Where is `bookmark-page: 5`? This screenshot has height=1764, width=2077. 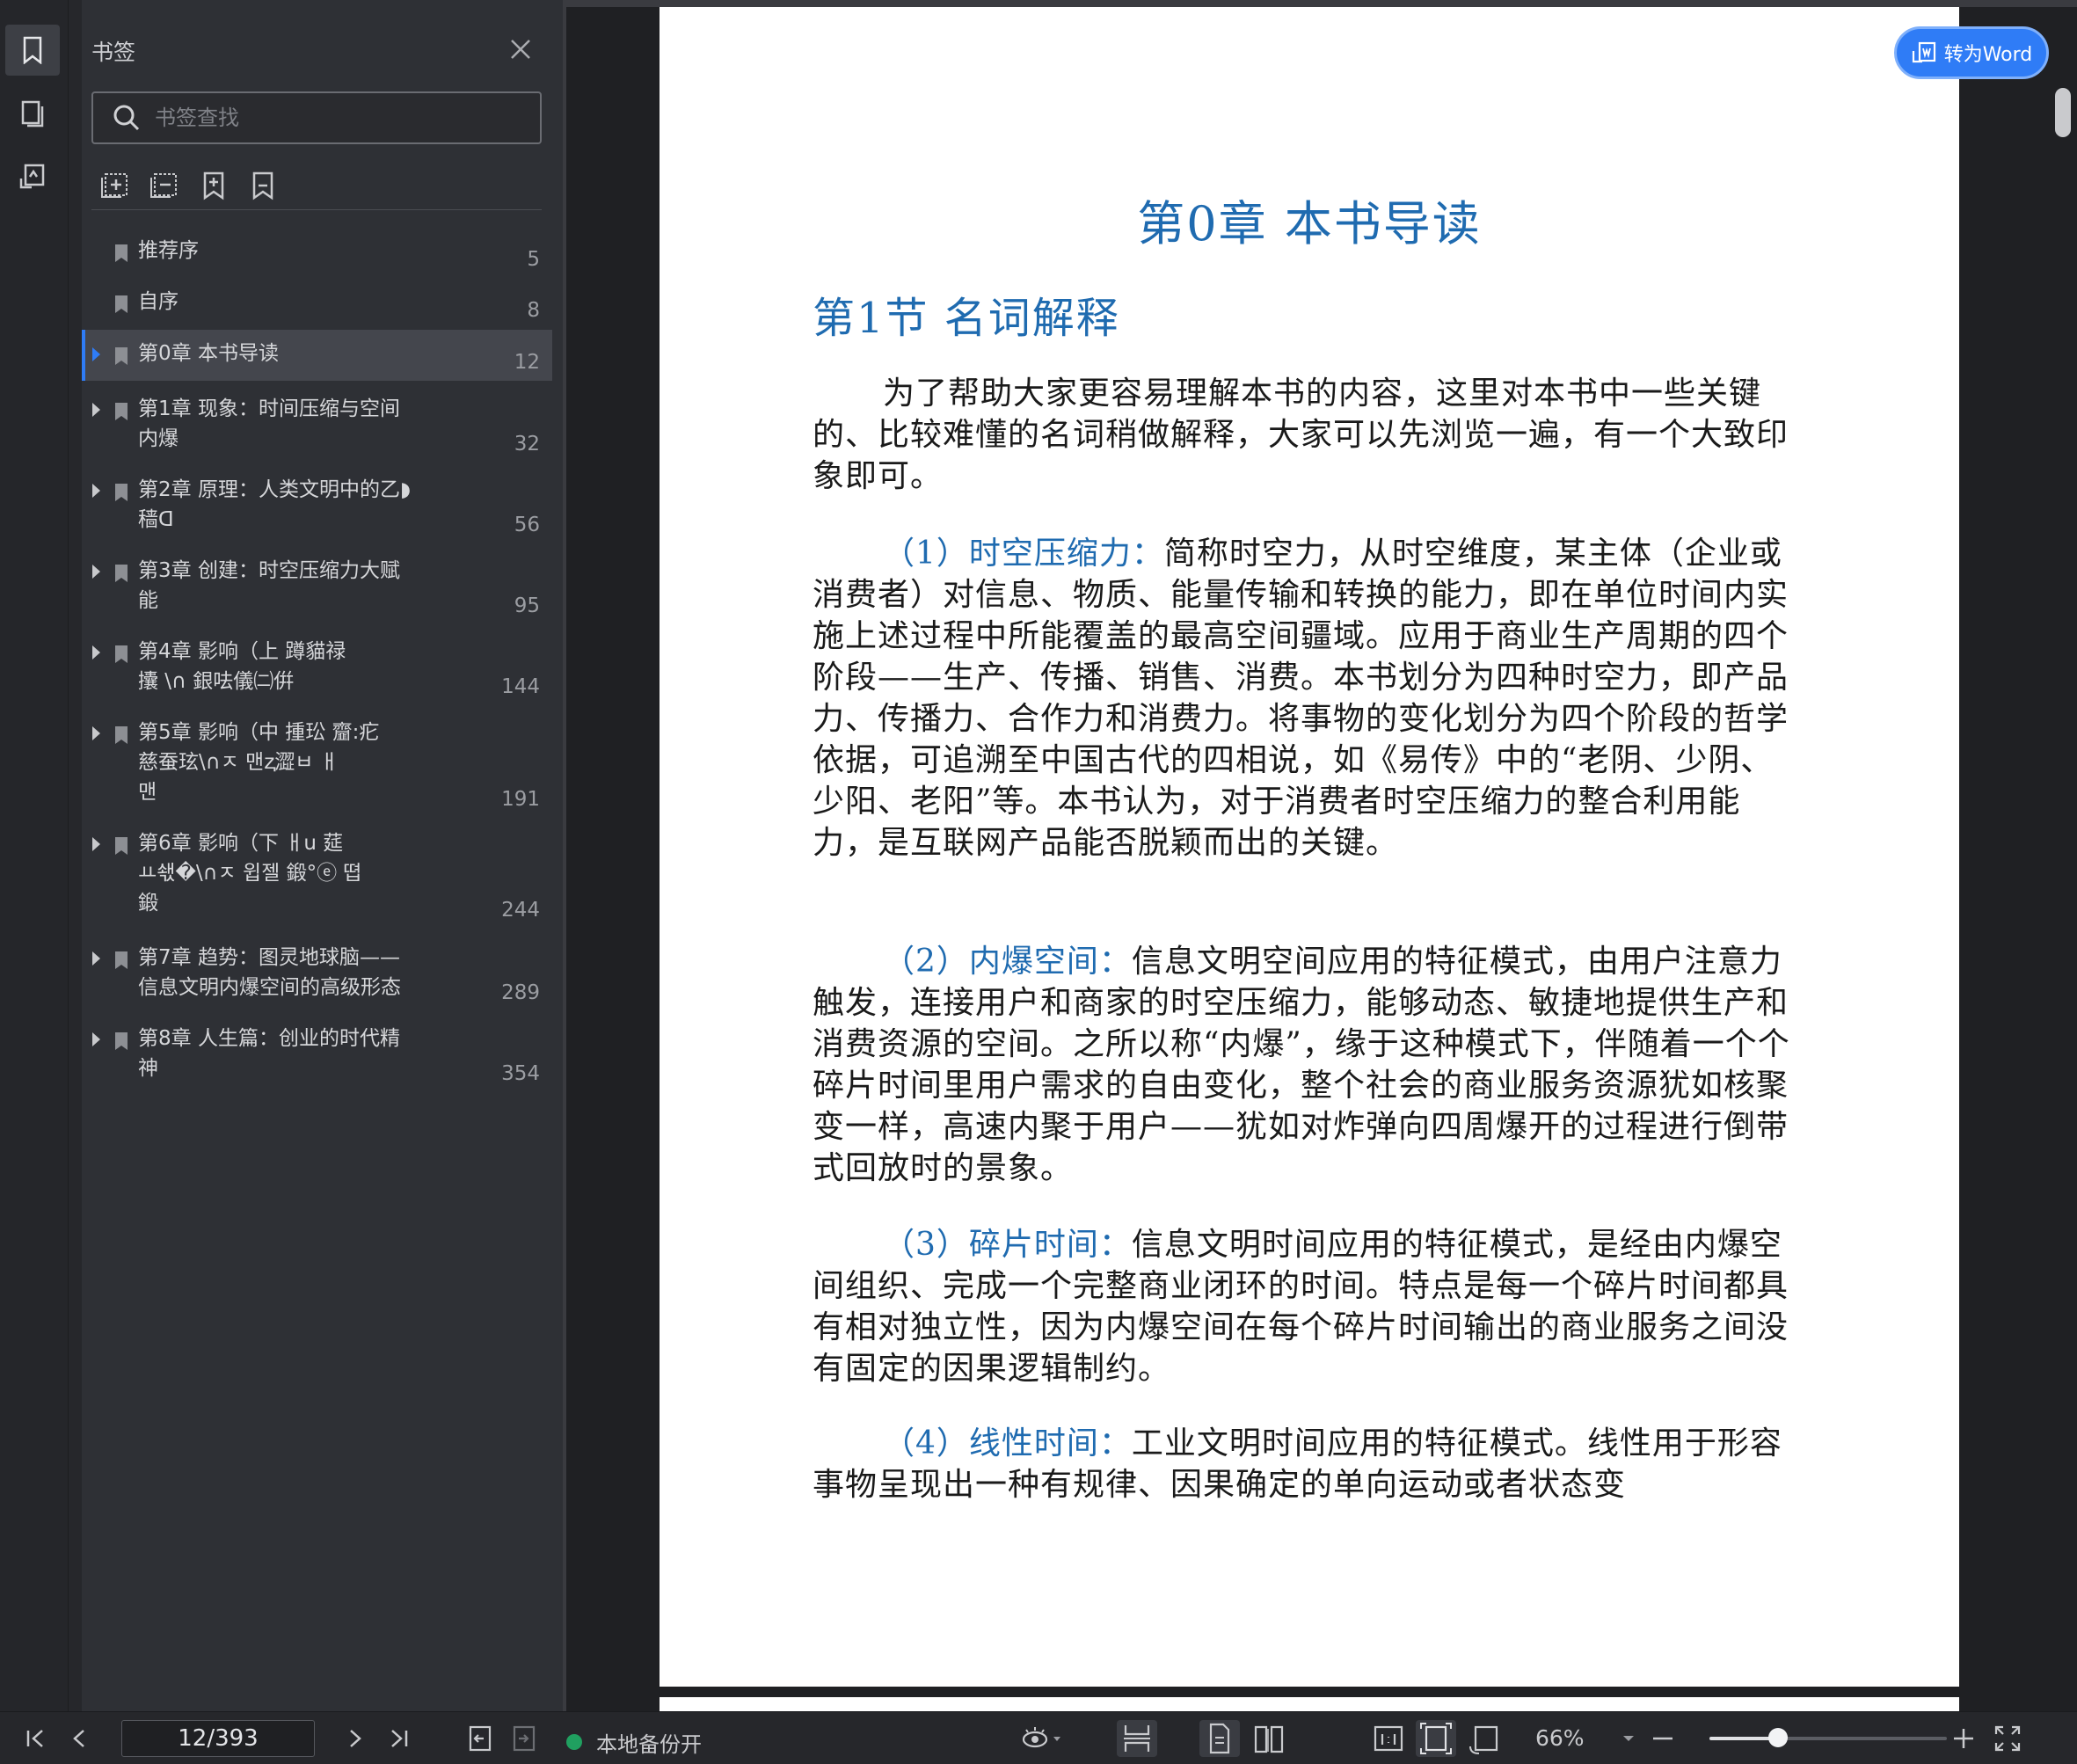
bookmark-page: 5 is located at coordinates (533, 259).